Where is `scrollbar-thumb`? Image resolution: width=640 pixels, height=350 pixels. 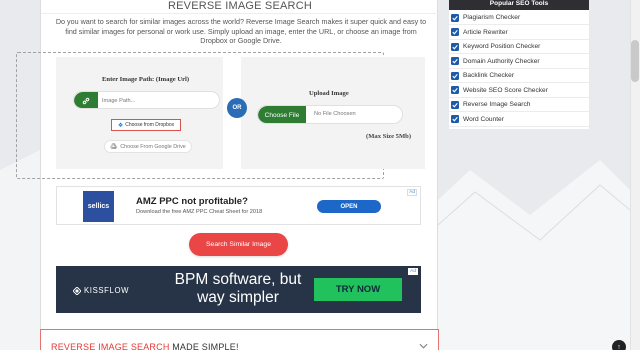
scrollbar-thumb is located at coordinates (635, 61).